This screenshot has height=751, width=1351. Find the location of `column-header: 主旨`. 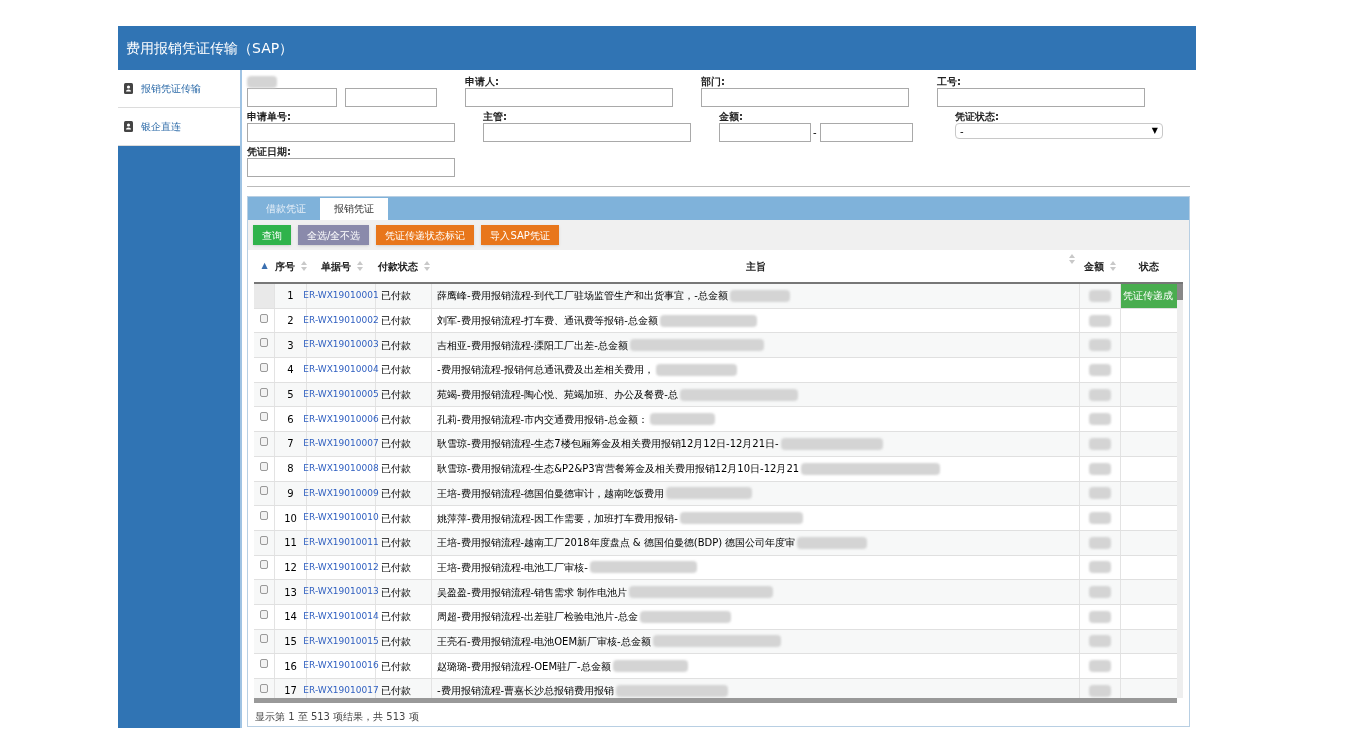

column-header: 主旨 is located at coordinates (755, 266).